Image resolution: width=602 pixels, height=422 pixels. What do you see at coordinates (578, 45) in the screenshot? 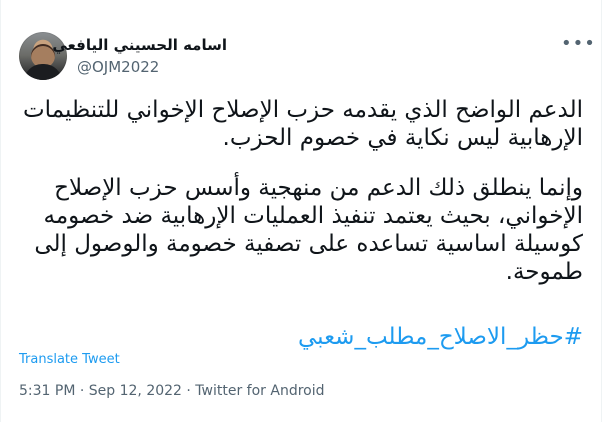
I see `more-horizontal-icon: •••` at bounding box center [578, 45].